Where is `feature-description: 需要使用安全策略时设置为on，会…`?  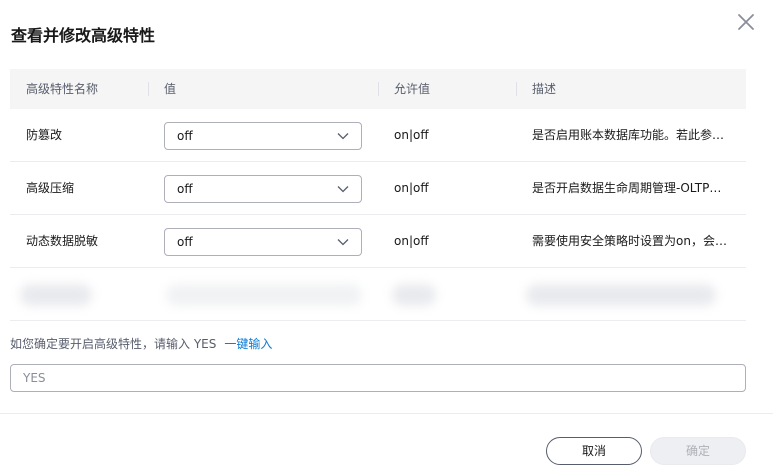 feature-description: 需要使用安全策略时设置为on，会… is located at coordinates (629, 241).